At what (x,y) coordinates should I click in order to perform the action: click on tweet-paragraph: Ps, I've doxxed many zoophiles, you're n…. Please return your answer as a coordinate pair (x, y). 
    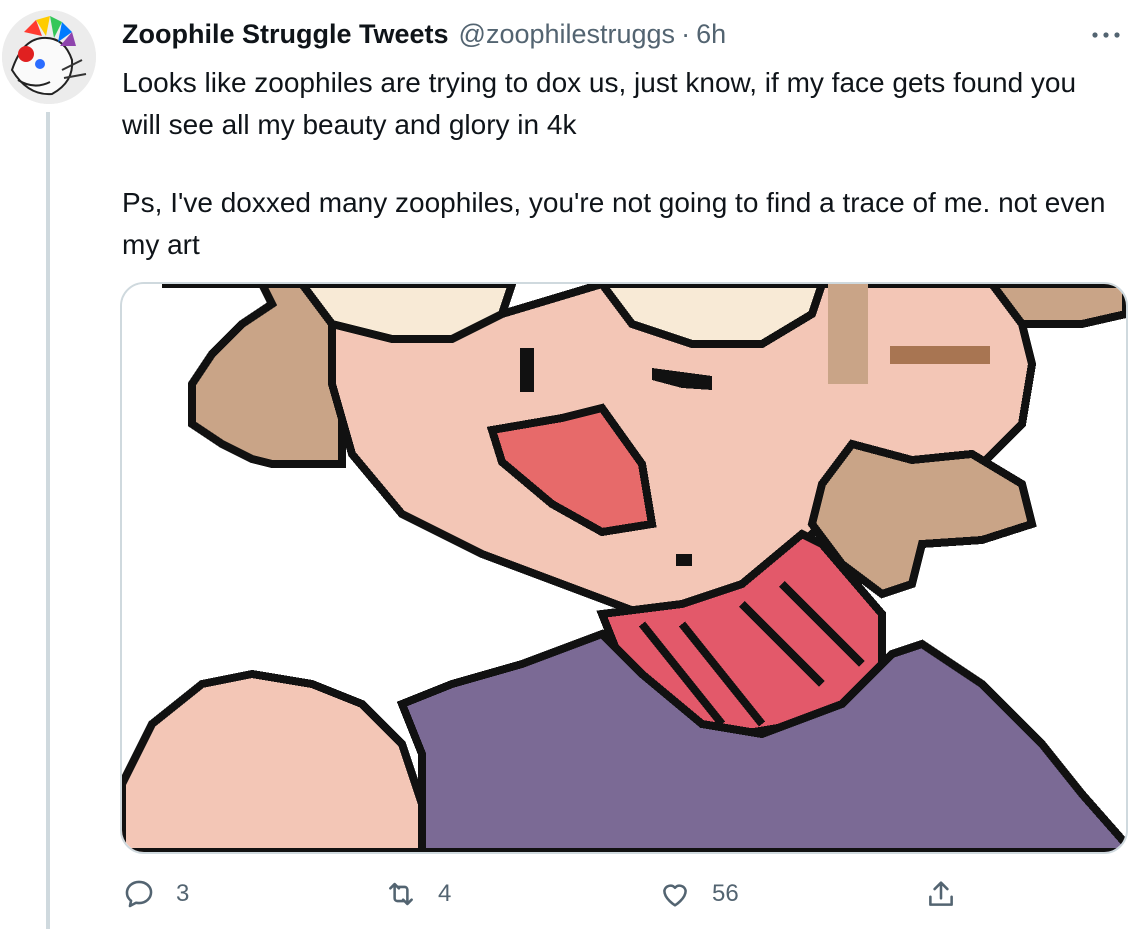
    Looking at the image, I should click on (614, 223).